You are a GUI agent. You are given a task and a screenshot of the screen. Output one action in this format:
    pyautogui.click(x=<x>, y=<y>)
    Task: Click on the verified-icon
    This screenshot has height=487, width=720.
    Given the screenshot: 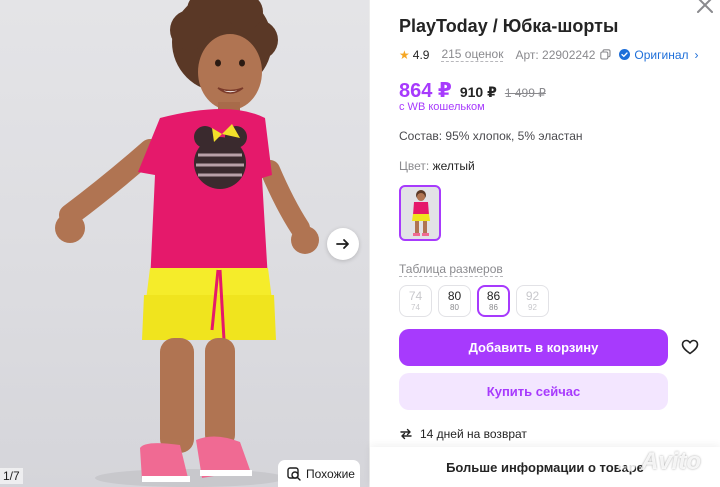 What is the action you would take?
    pyautogui.click(x=625, y=54)
    